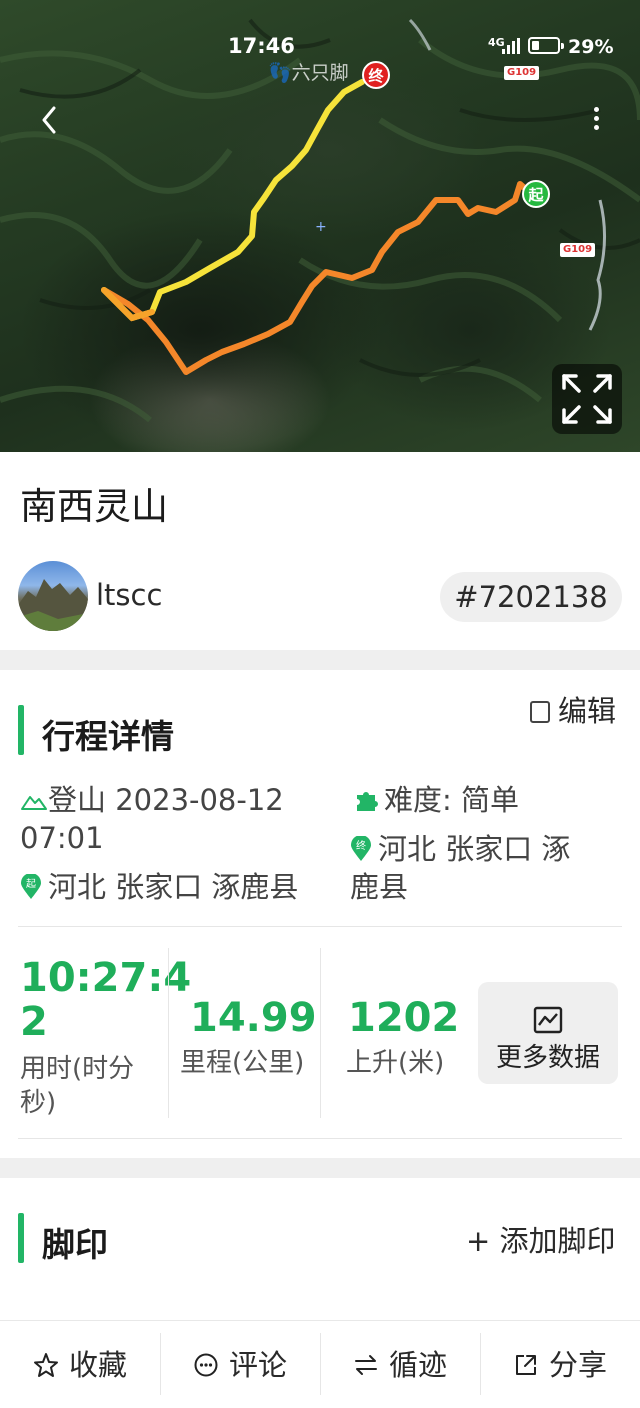 This screenshot has width=640, height=1408. What do you see at coordinates (77, 1069) in the screenshot?
I see `duration-label-line1: 用时(时分` at bounding box center [77, 1069].